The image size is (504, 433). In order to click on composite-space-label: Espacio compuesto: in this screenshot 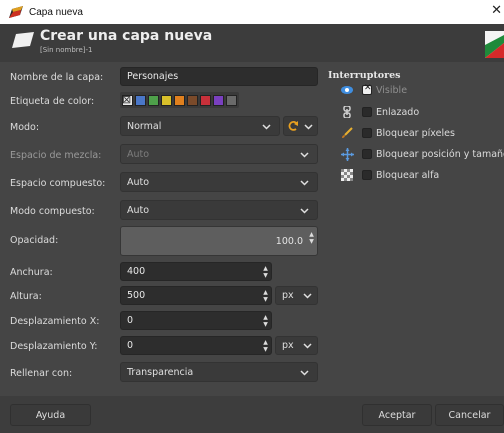, I will do `click(58, 183)`.